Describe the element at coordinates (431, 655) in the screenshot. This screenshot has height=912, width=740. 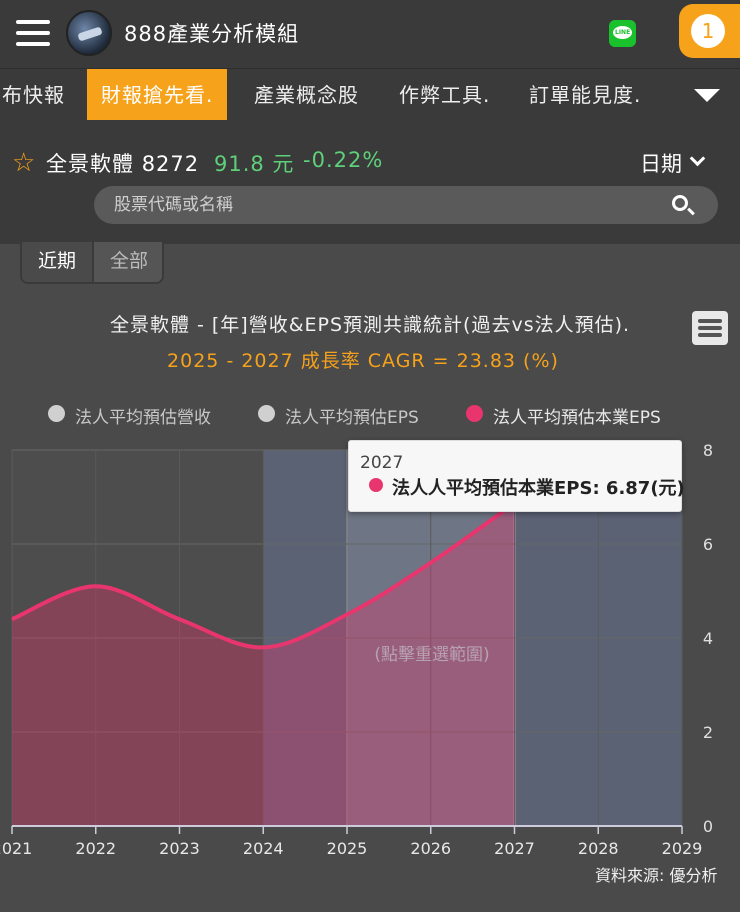
I see `chart-hint-text: (點擊重選範圍)` at that location.